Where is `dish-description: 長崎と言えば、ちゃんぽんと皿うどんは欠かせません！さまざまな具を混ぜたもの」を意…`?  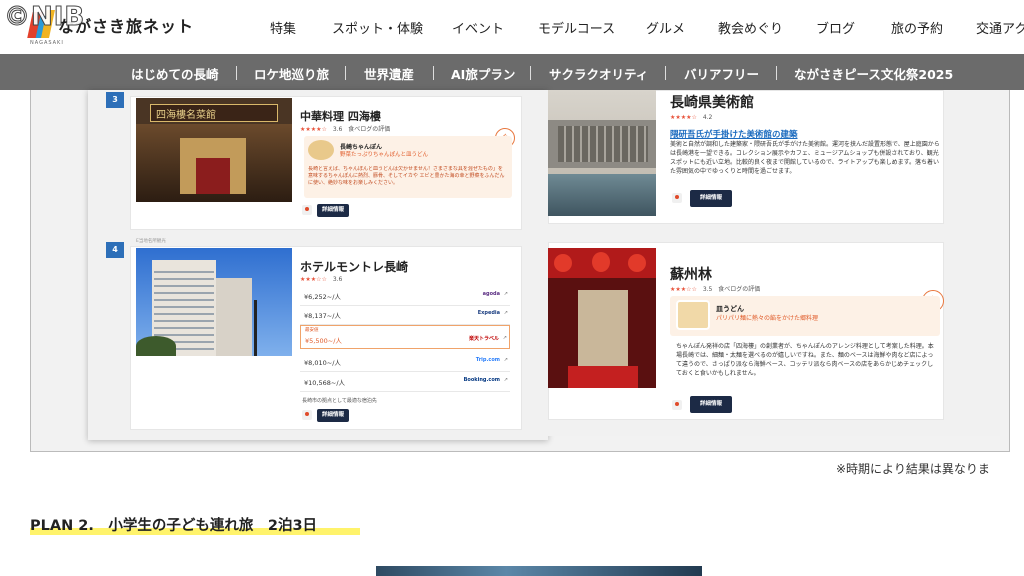 dish-description: 長崎と言えば、ちゃんぽんと皿うどんは欠かせません！さまざまな具を混ぜたもの」を意… is located at coordinates (406, 176).